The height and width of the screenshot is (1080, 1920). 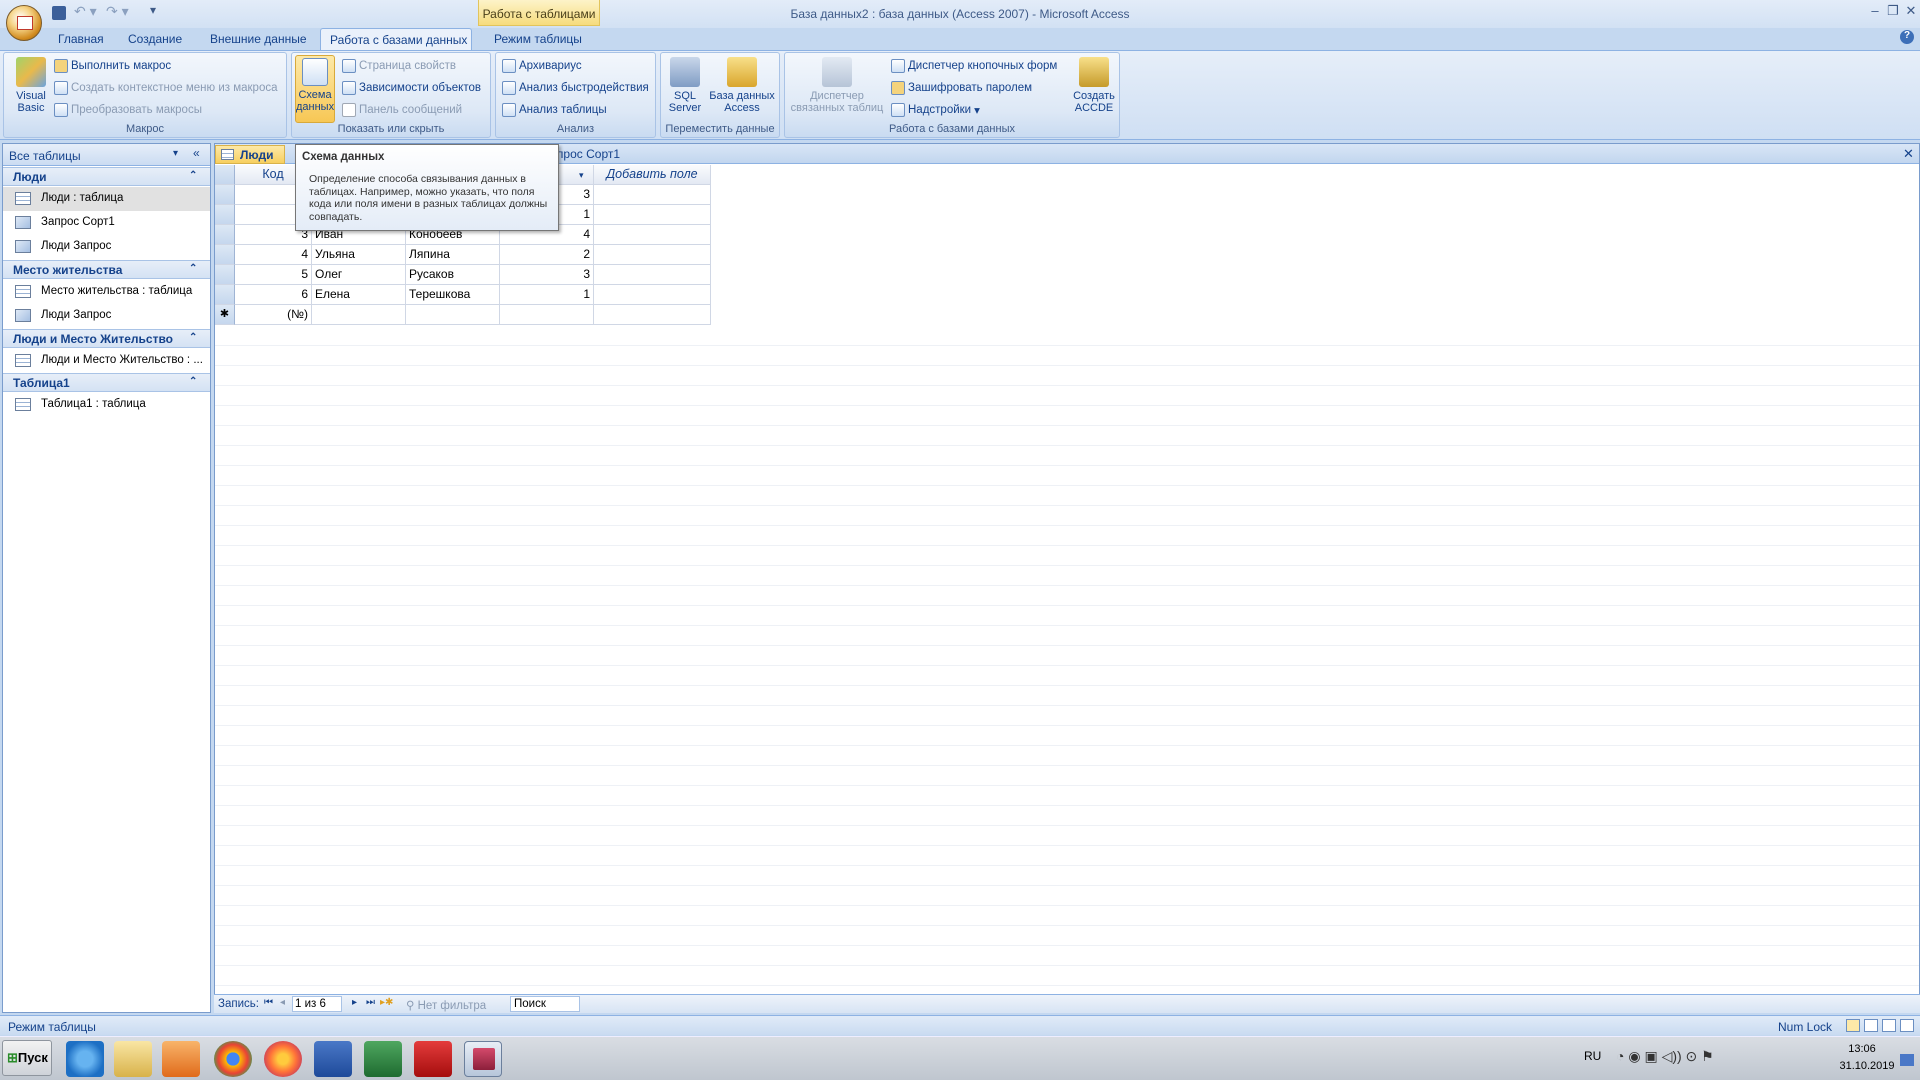 I want to click on column-header-add-field: Добавить поле, so click(x=652, y=175).